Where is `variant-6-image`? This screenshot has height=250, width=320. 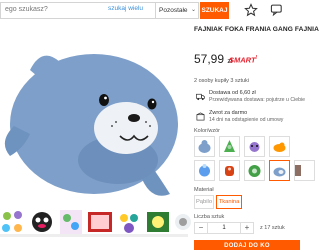 variant-6-image is located at coordinates (229, 171).